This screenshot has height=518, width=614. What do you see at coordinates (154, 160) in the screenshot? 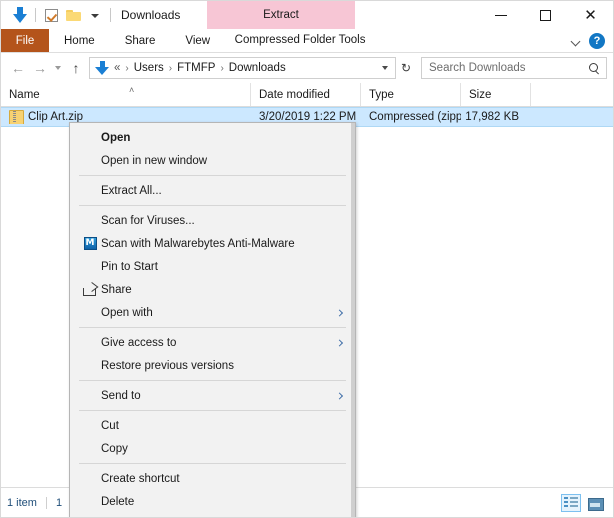
I see `menu-item-label: Open in new window` at bounding box center [154, 160].